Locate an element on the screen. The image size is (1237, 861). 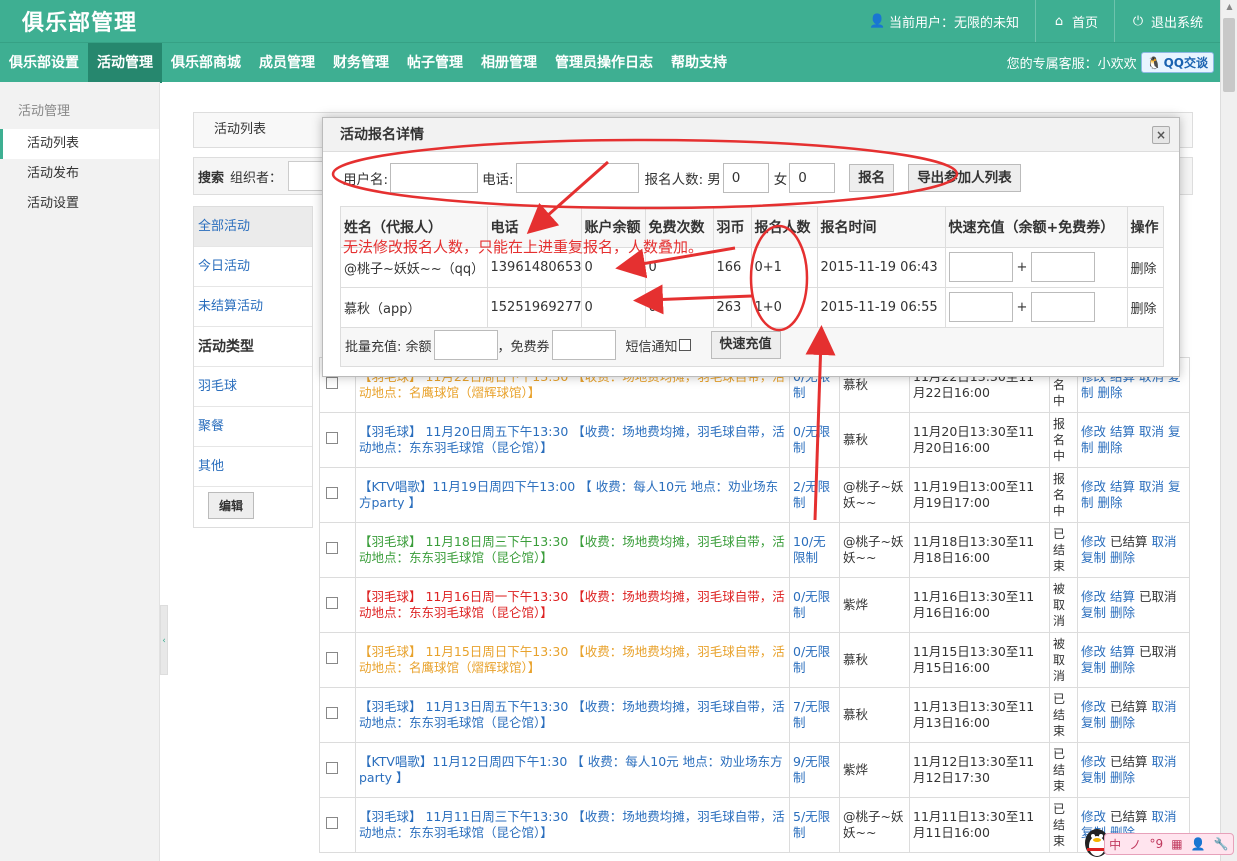
edit-types-button: 编辑 is located at coordinates (231, 505).